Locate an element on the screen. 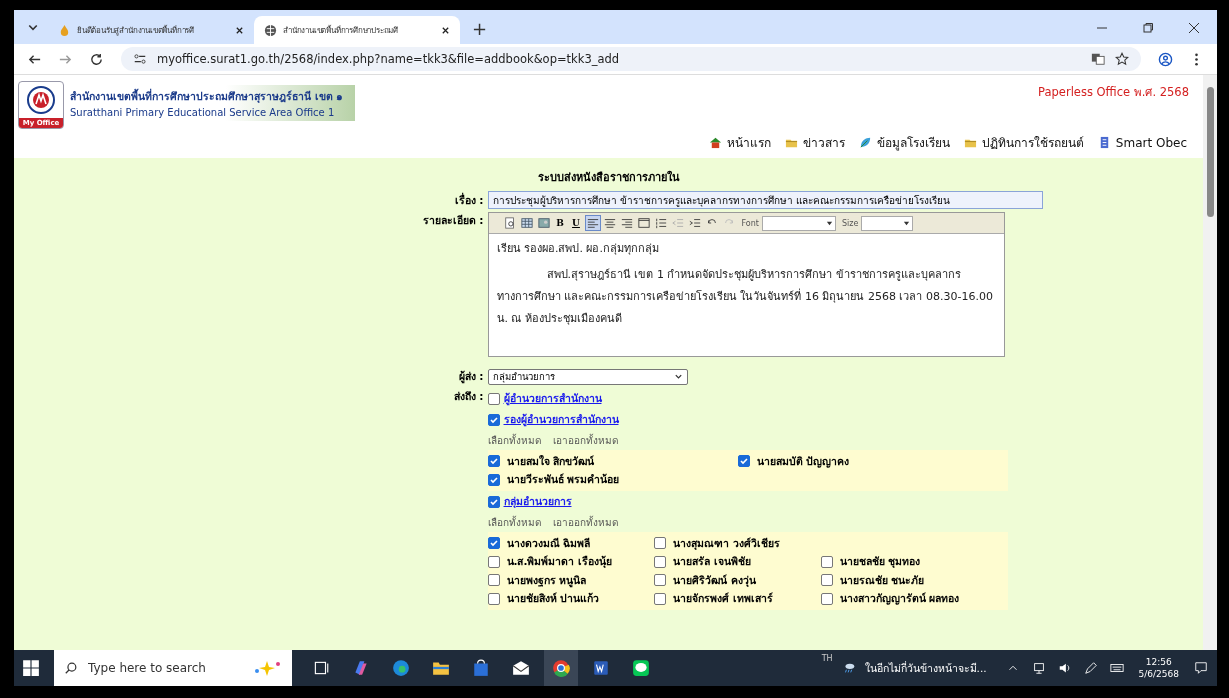 The image size is (1229, 698). form-heading: ระบบส่งหนังสือราชการภายใน is located at coordinates (608, 177).